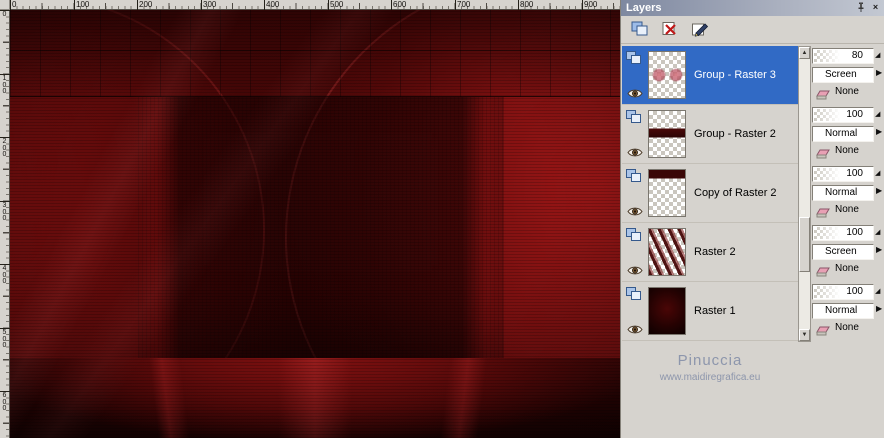 The width and height of the screenshot is (884, 438). I want to click on palette-toolbar, so click(752, 30).